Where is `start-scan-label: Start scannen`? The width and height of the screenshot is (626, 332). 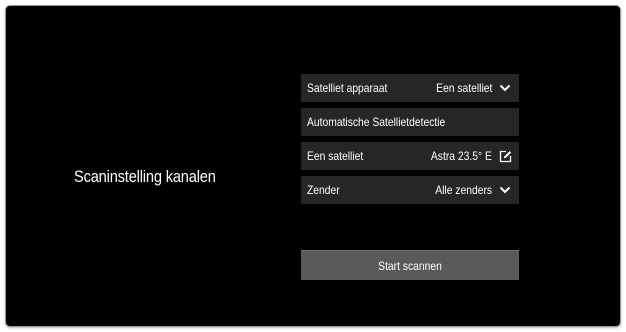
start-scan-label: Start scannen is located at coordinates (410, 265).